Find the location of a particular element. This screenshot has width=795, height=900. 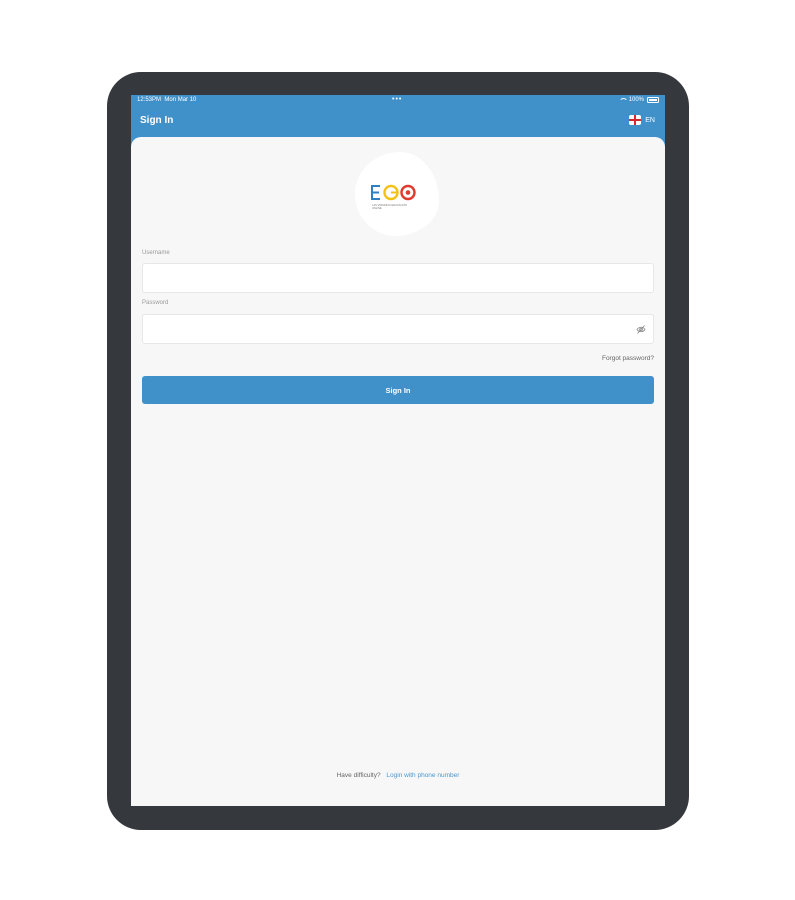

username-field-box is located at coordinates (398, 278).